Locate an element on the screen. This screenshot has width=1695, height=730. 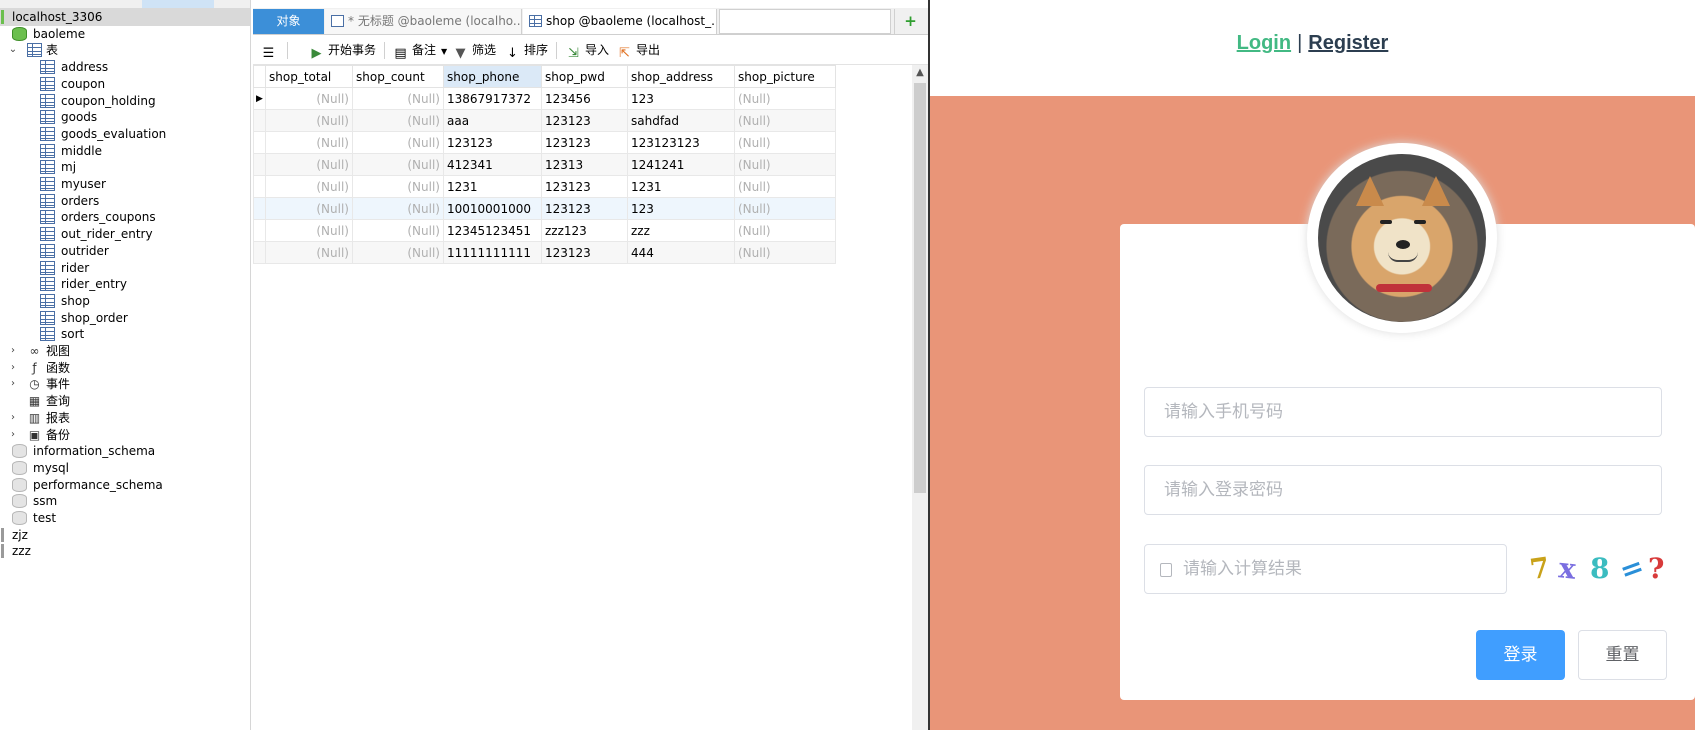
cell-shop_address: 123123123 is located at coordinates (681, 142).